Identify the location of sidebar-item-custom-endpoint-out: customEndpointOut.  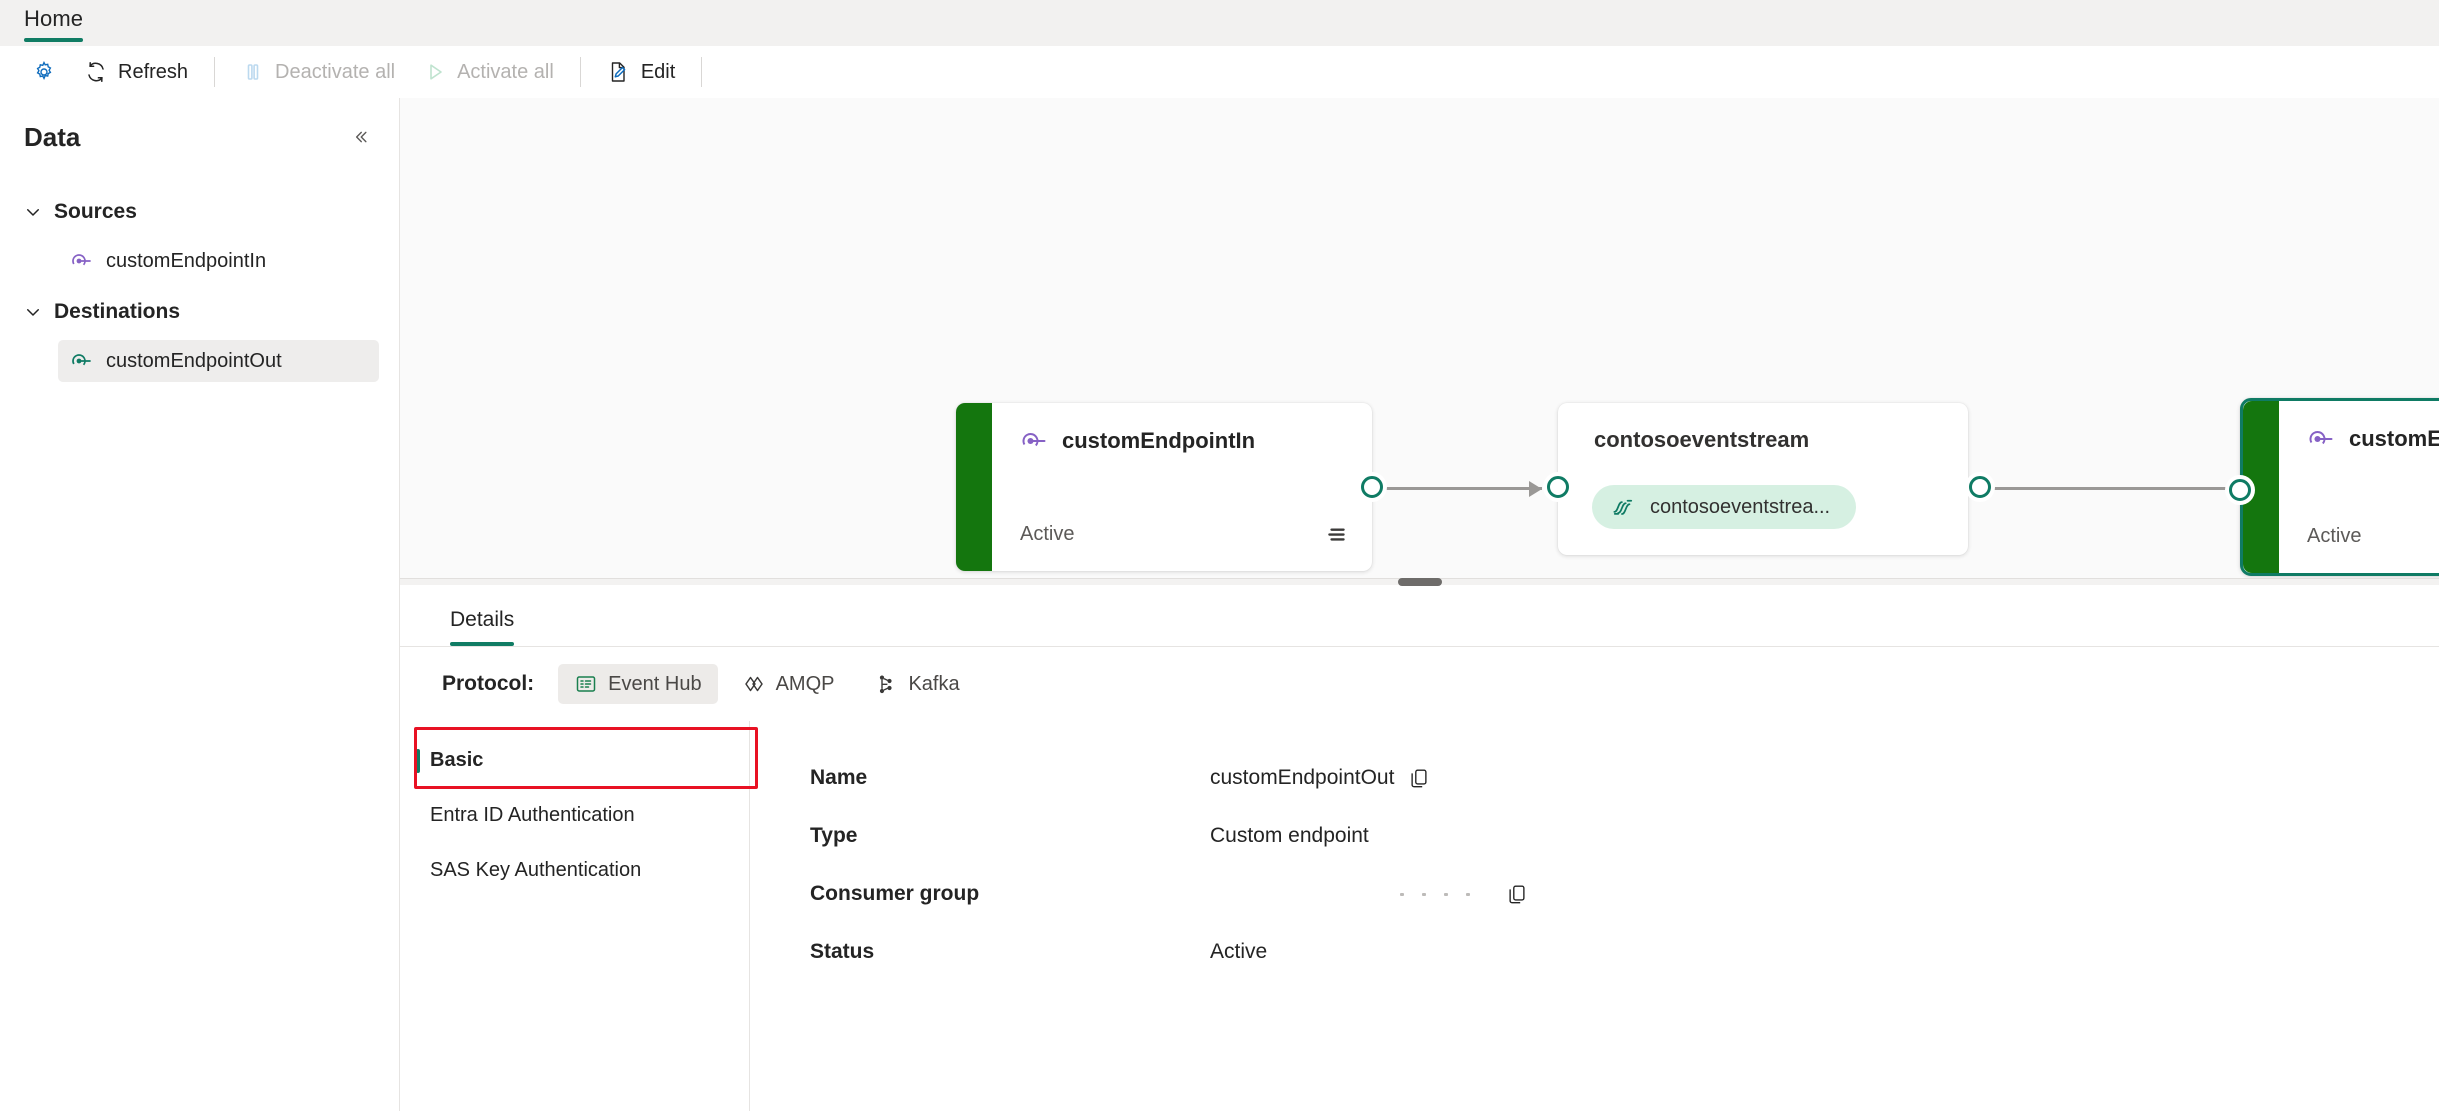
(218, 361).